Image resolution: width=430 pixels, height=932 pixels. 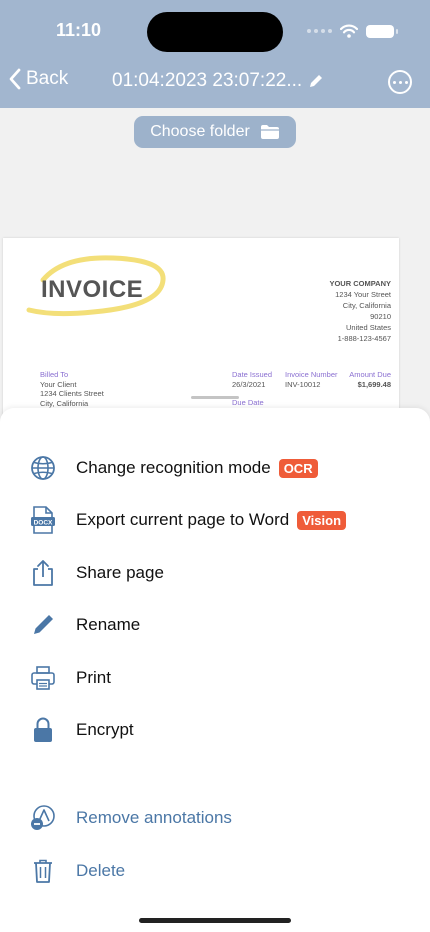 I want to click on client-name: Your Client, so click(x=58, y=384).